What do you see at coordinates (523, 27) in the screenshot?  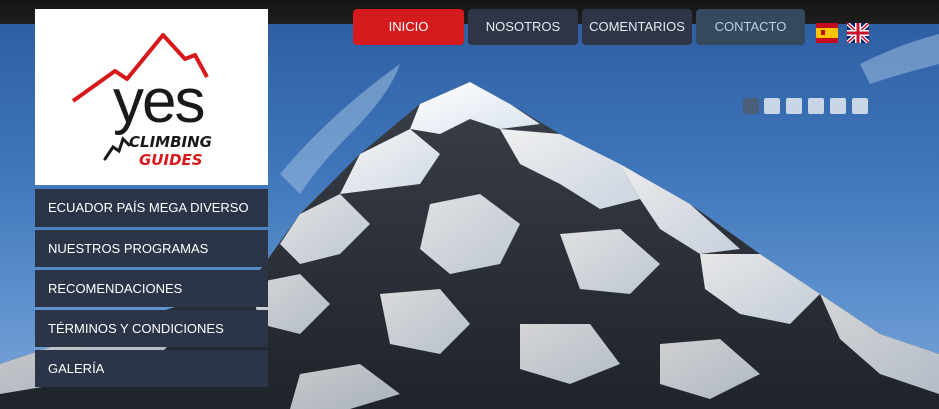 I see `nav-nosotros-button: NOSOTROS` at bounding box center [523, 27].